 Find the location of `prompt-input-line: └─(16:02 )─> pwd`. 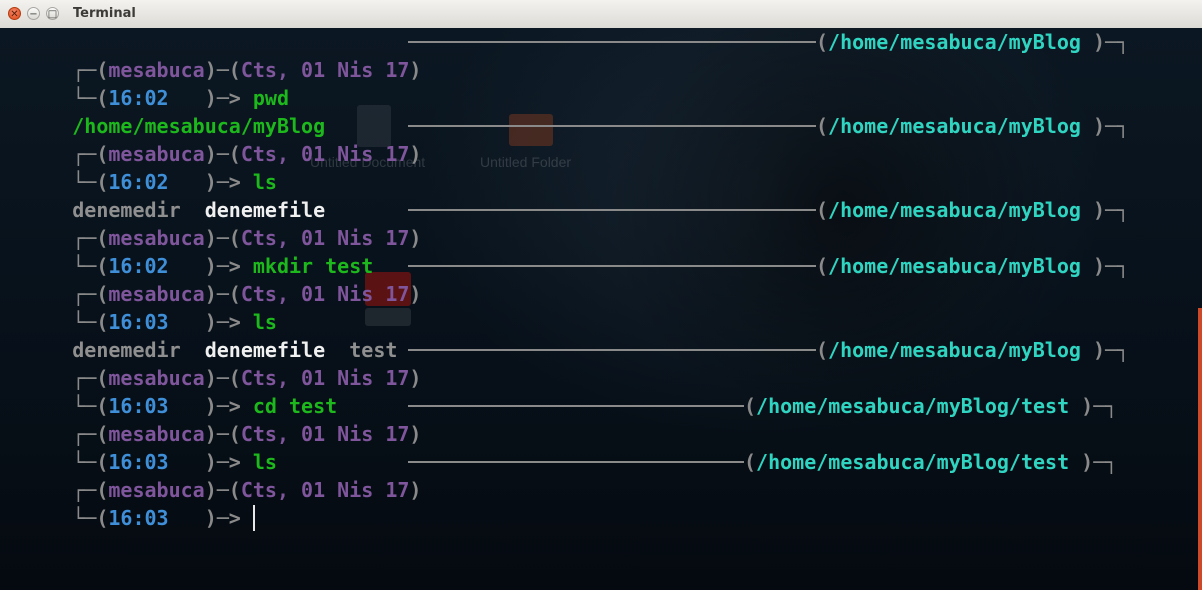

prompt-input-line: └─(16:02 )─> pwd is located at coordinates (181, 98).